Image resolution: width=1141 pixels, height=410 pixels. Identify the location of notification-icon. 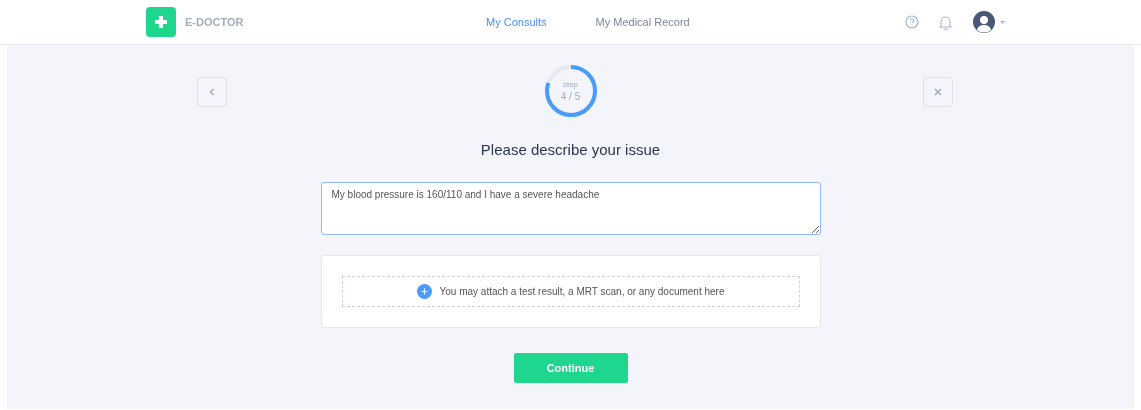
(945, 22).